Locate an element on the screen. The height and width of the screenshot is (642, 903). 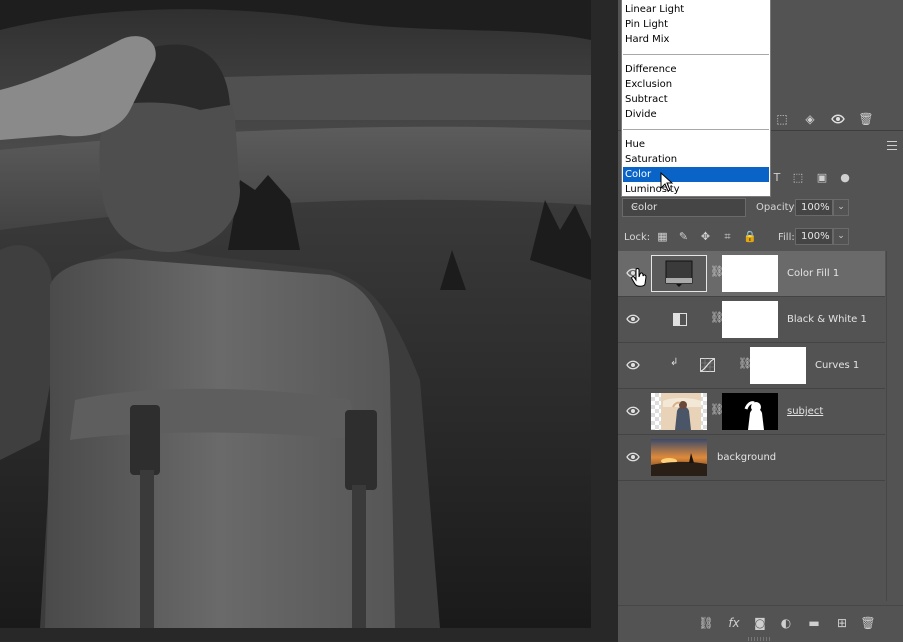
panel-menu-icon is located at coordinates (892, 145).